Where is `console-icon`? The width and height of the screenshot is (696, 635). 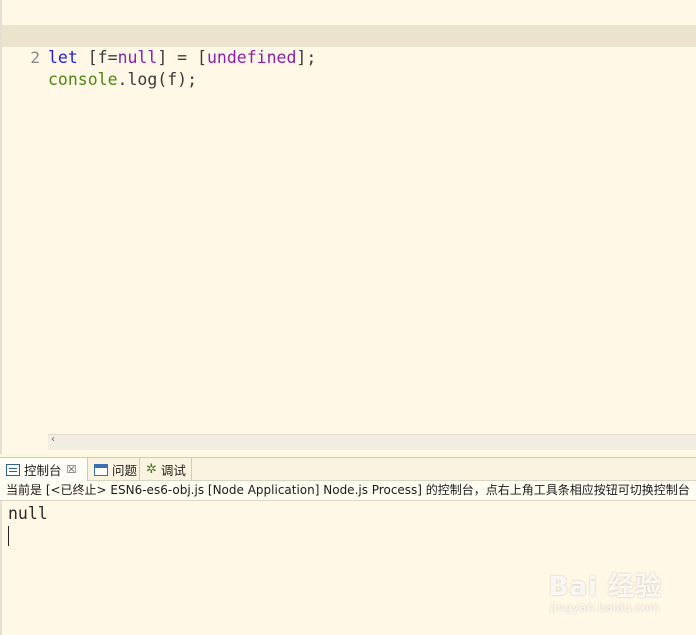
console-icon is located at coordinates (13, 469).